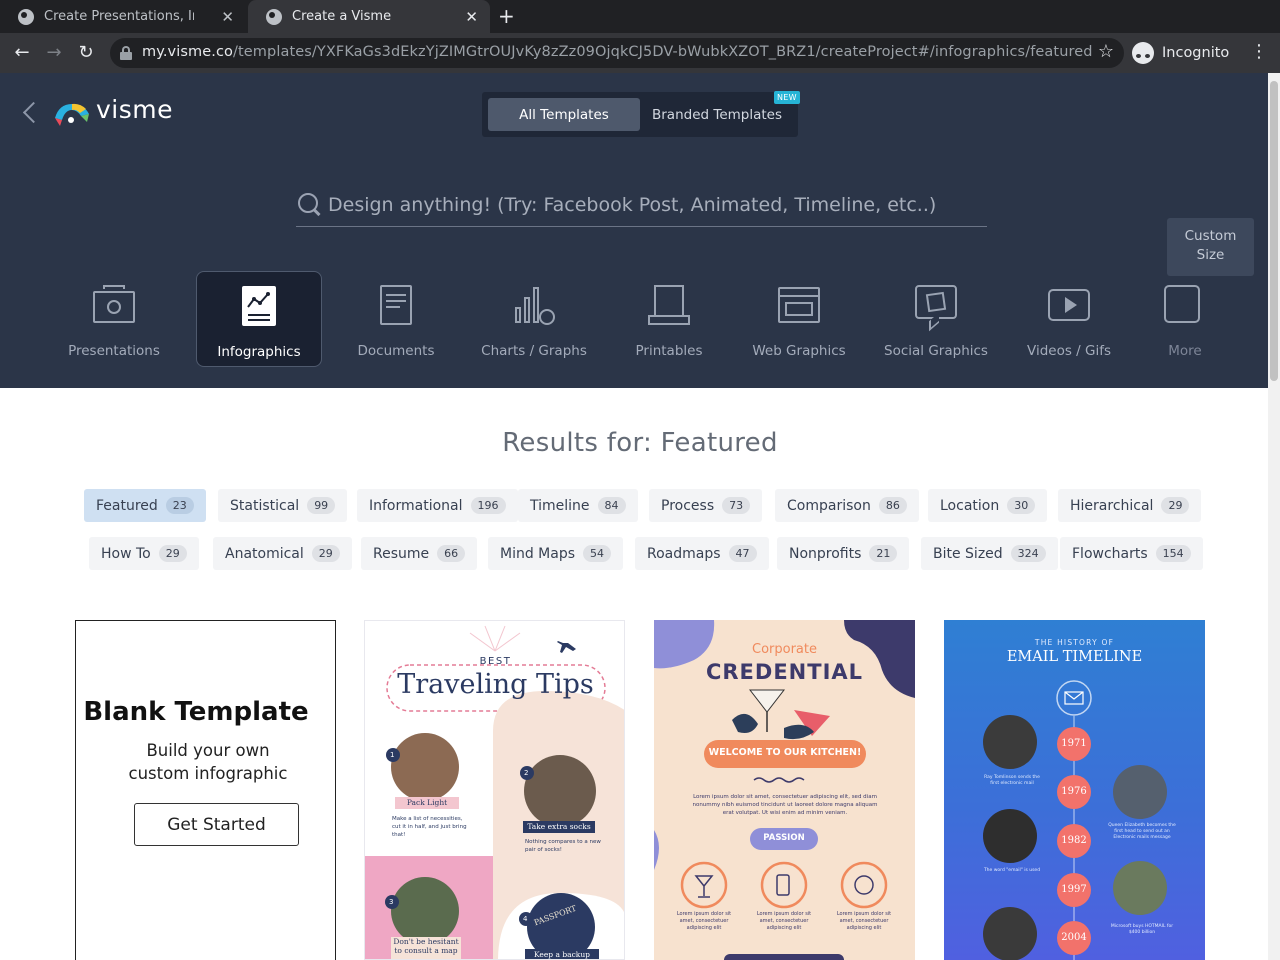  I want to click on browser-tab-1: Create Presentations, Infog ✕, so click(123, 16).